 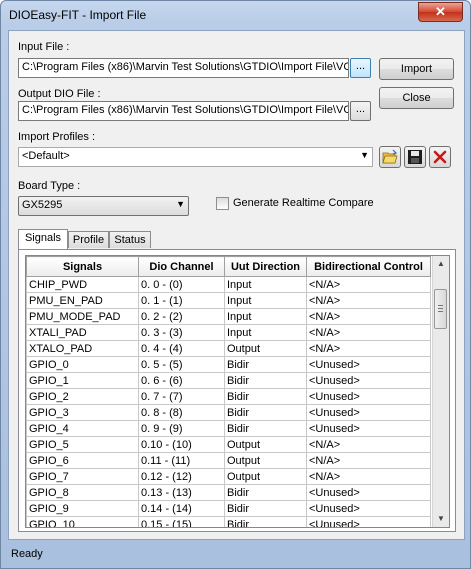 What do you see at coordinates (181, 284) in the screenshot?
I see `cell-dio-channel: 0. 0 - (0)` at bounding box center [181, 284].